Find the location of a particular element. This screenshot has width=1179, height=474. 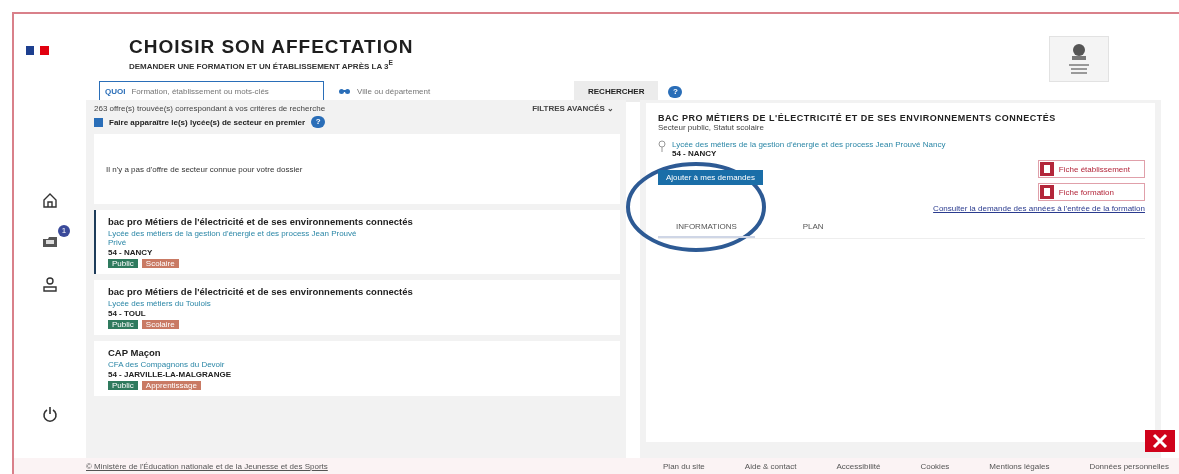

footer-link: Mentions légales is located at coordinates (1019, 466).